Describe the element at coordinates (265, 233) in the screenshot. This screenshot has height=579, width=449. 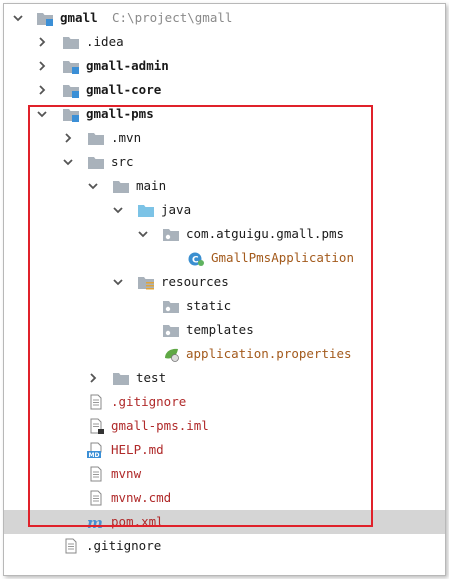
I see `tree-label: com.atguigu.gmall.pms` at that location.